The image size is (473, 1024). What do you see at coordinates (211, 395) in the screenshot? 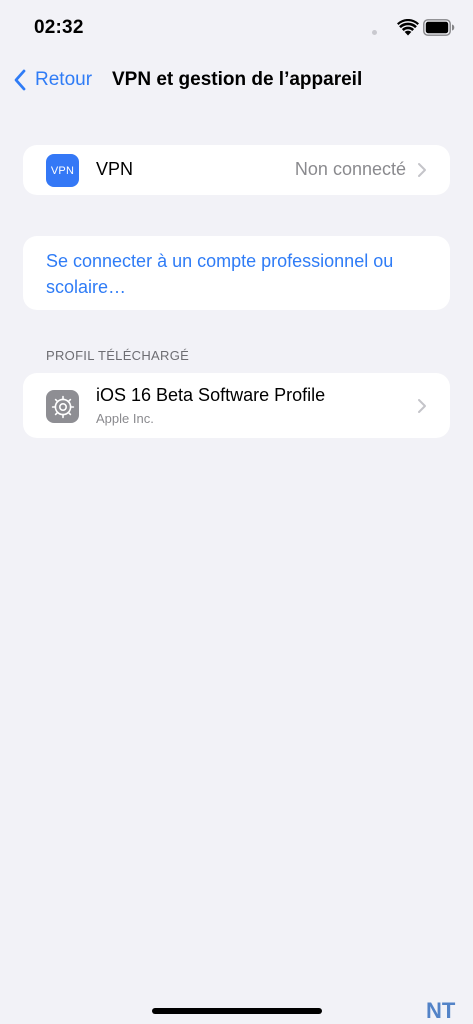
I see `profile-title: iOS 16 Beta Software Profile` at bounding box center [211, 395].